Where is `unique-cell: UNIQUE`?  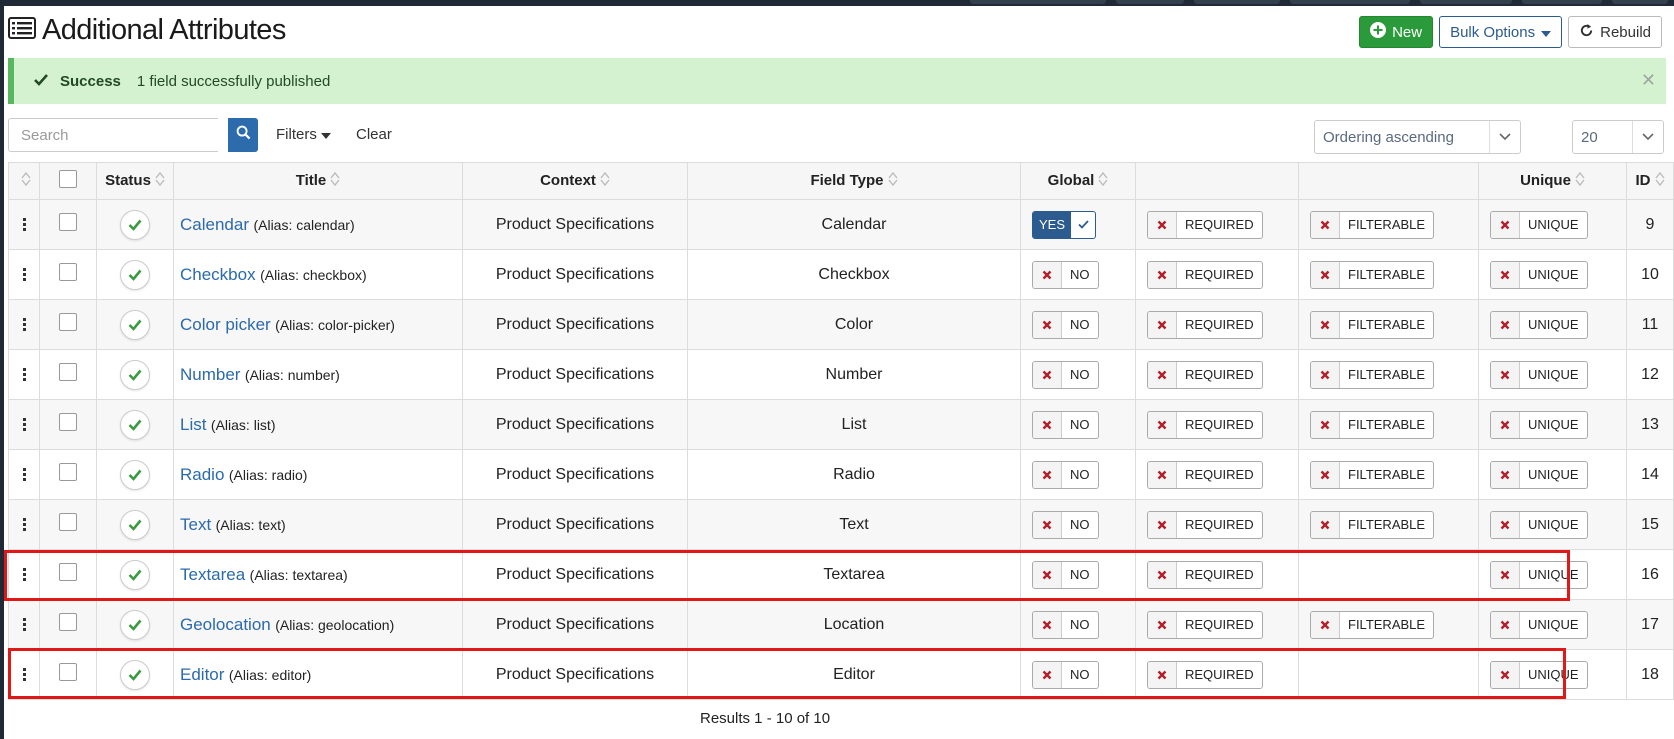 unique-cell: UNIQUE is located at coordinates (1552, 524).